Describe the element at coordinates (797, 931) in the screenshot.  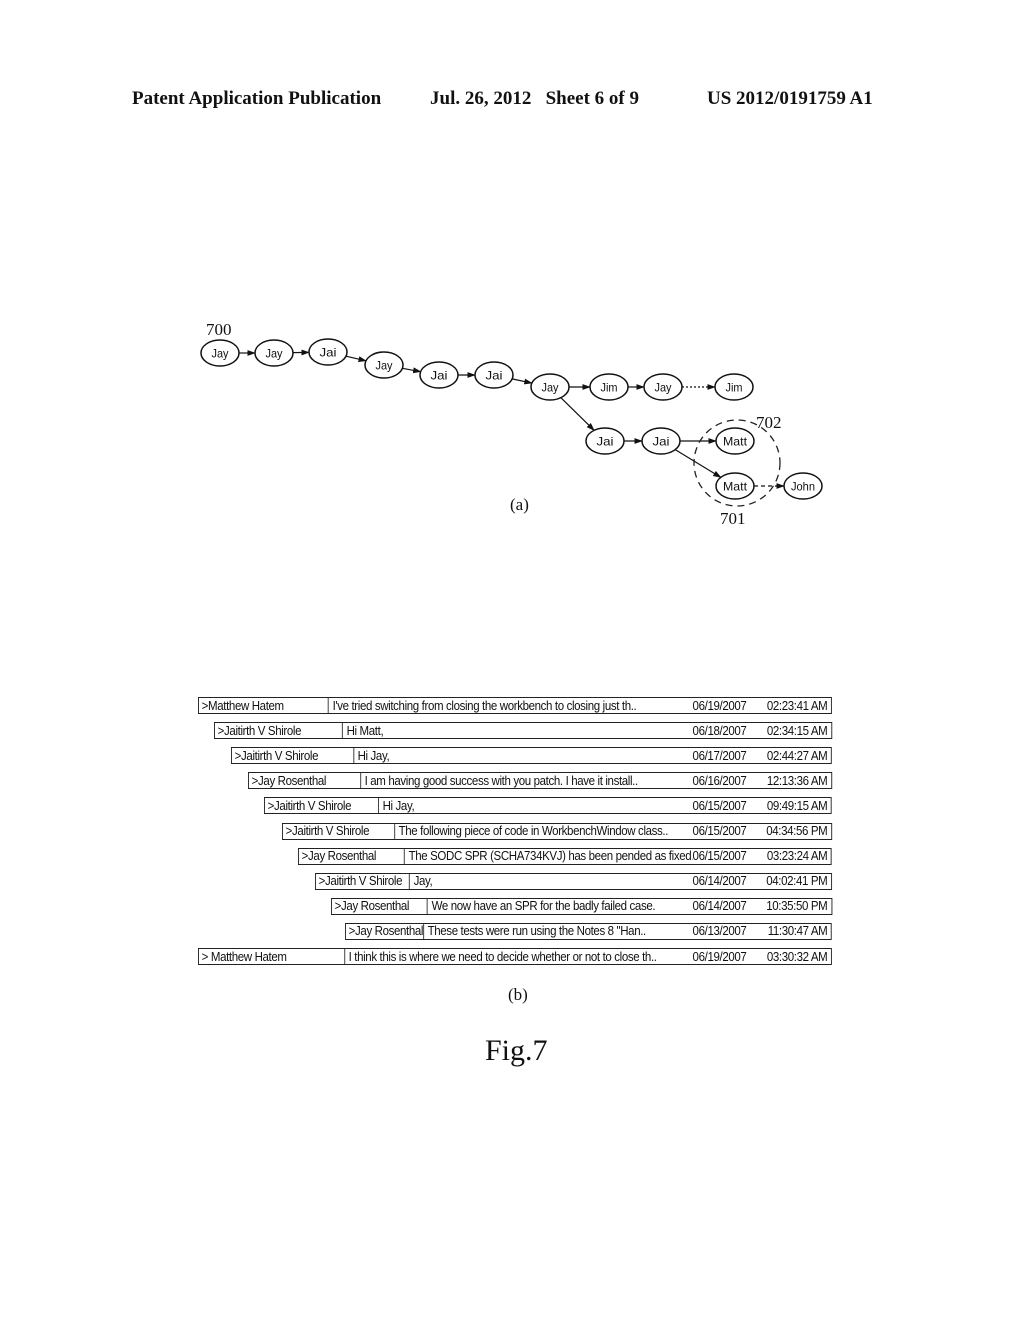
I see `thread-time: 11:30:47 AM` at that location.